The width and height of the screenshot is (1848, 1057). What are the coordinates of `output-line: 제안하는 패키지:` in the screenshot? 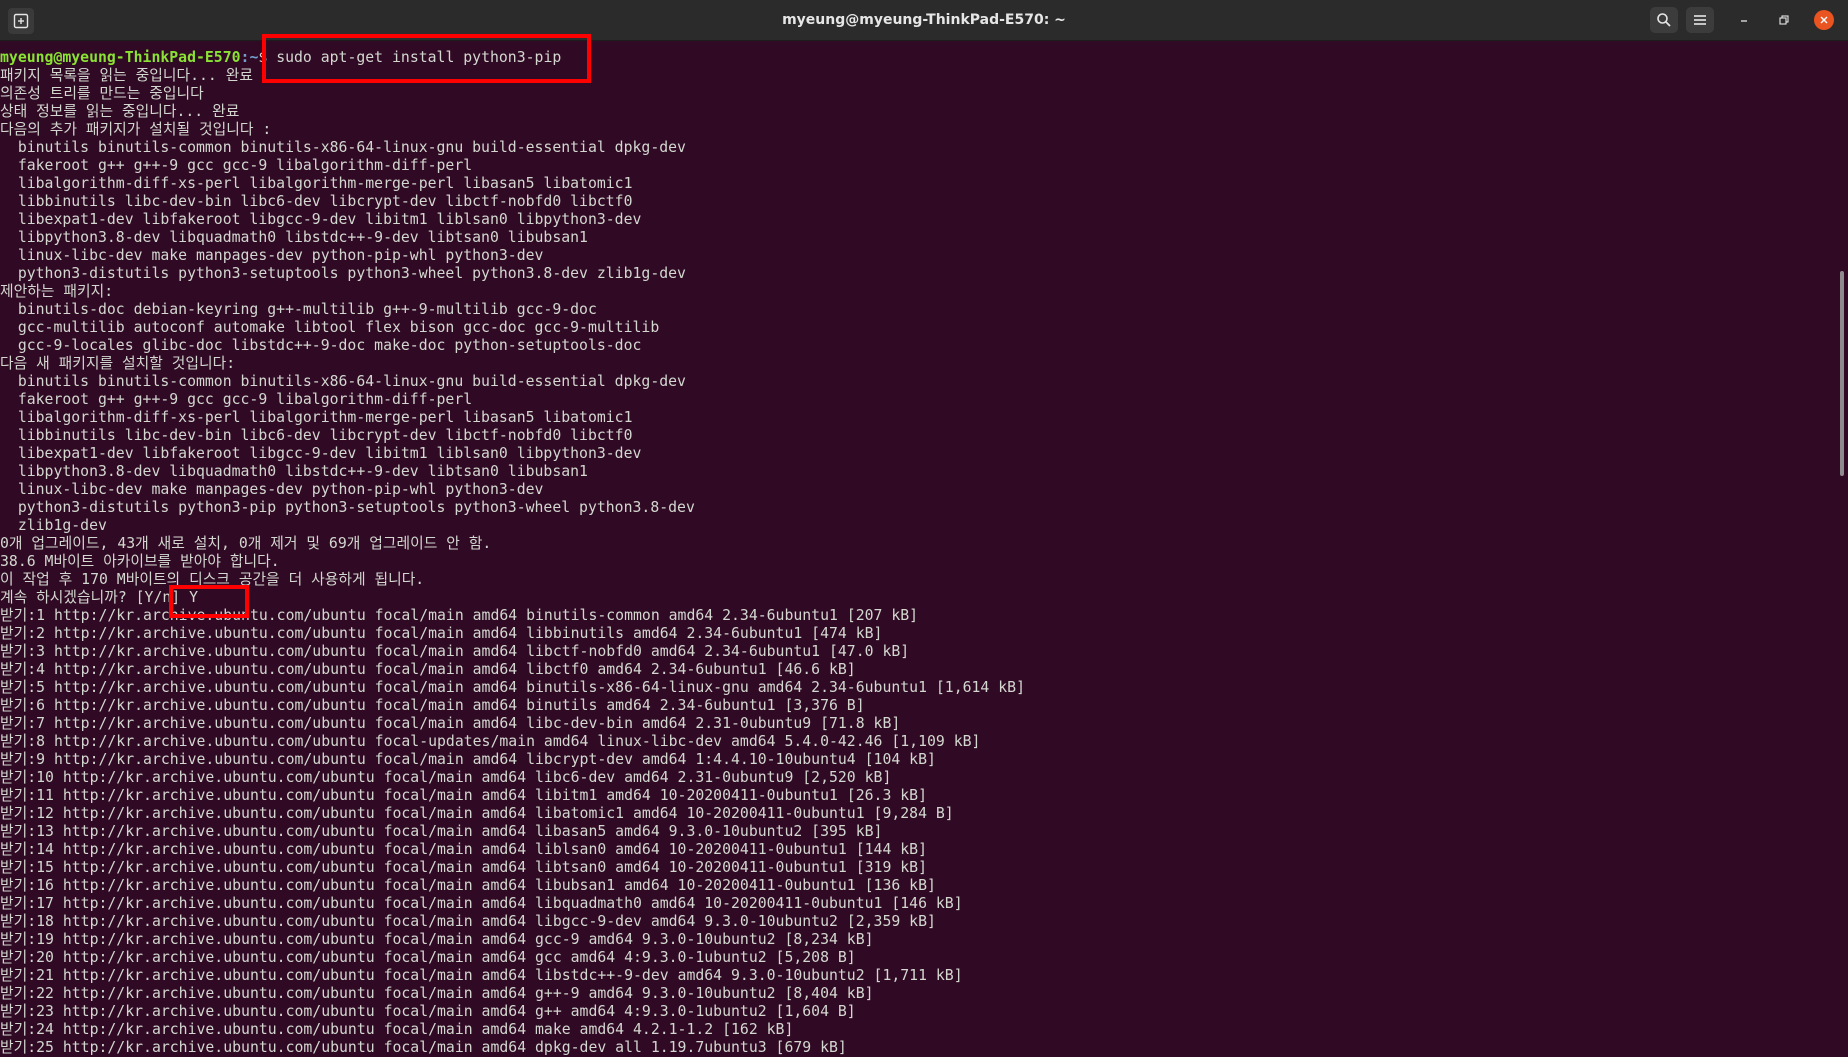 It's located at (57, 291).